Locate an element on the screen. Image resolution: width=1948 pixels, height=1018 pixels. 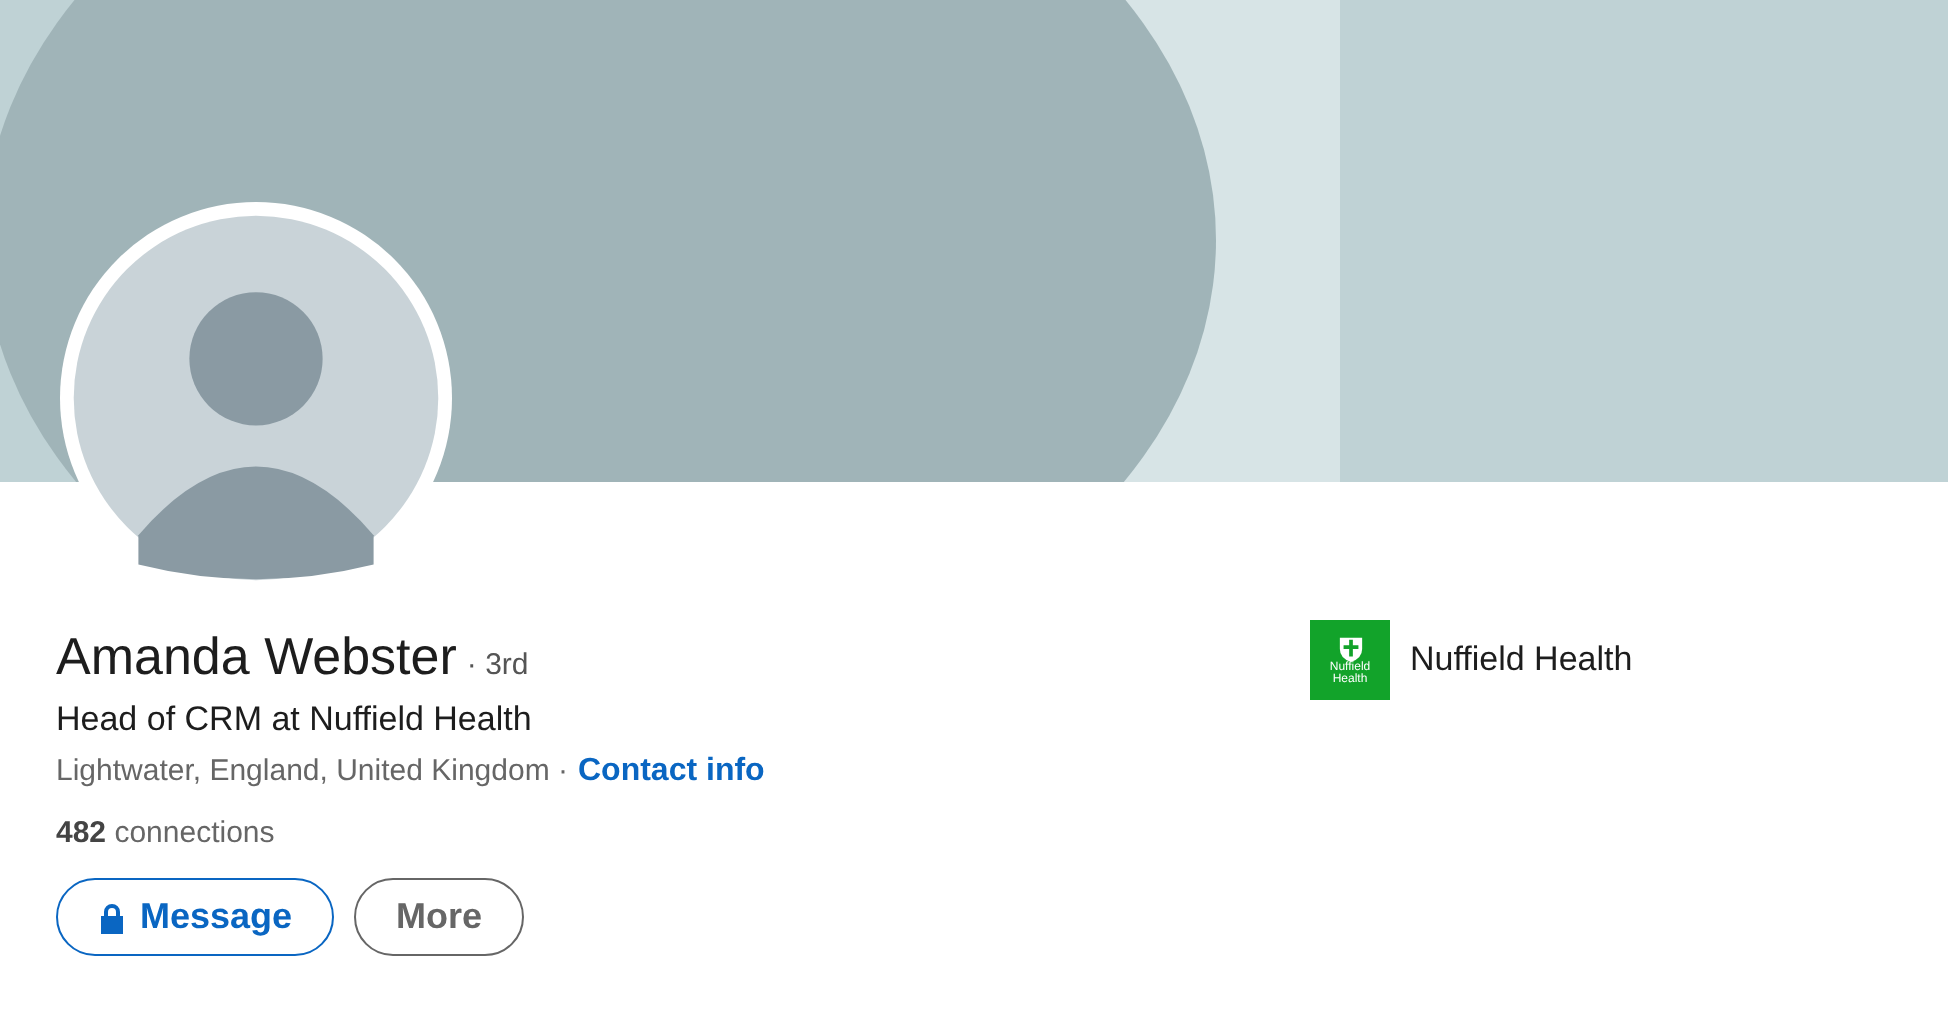
shield-icon is located at coordinates (1350, 648).